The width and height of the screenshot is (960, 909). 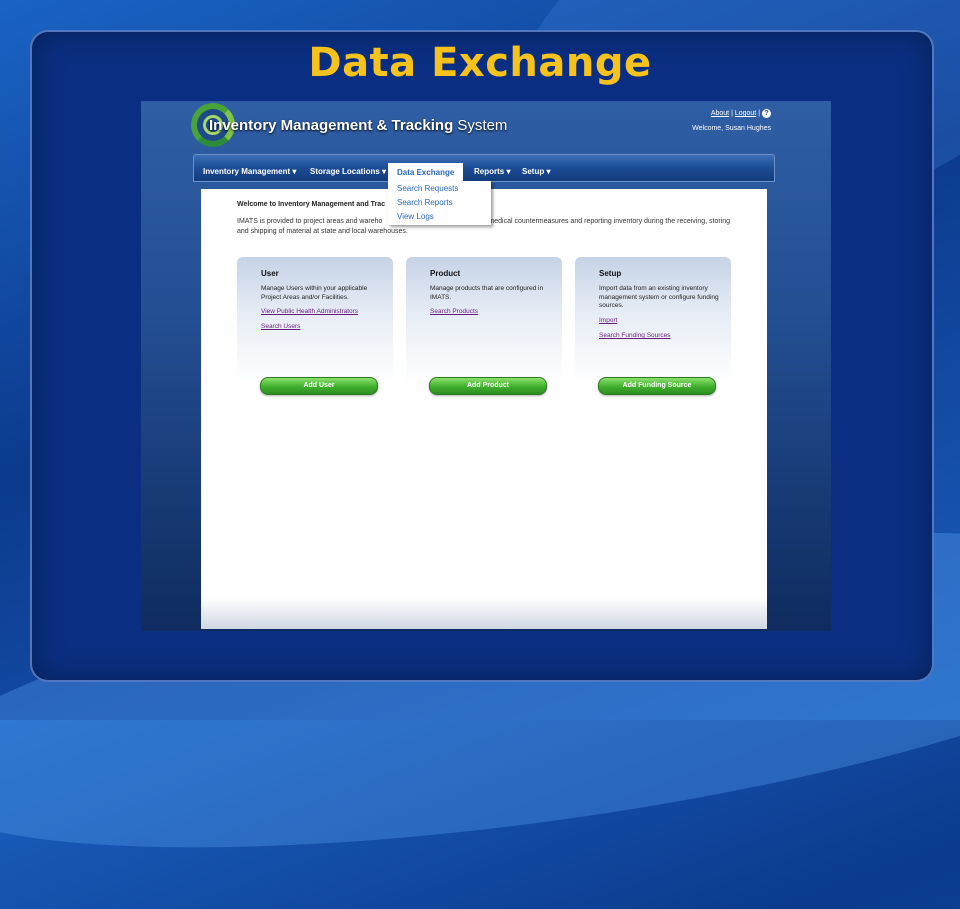 What do you see at coordinates (445, 273) in the screenshot?
I see `card-title: Product` at bounding box center [445, 273].